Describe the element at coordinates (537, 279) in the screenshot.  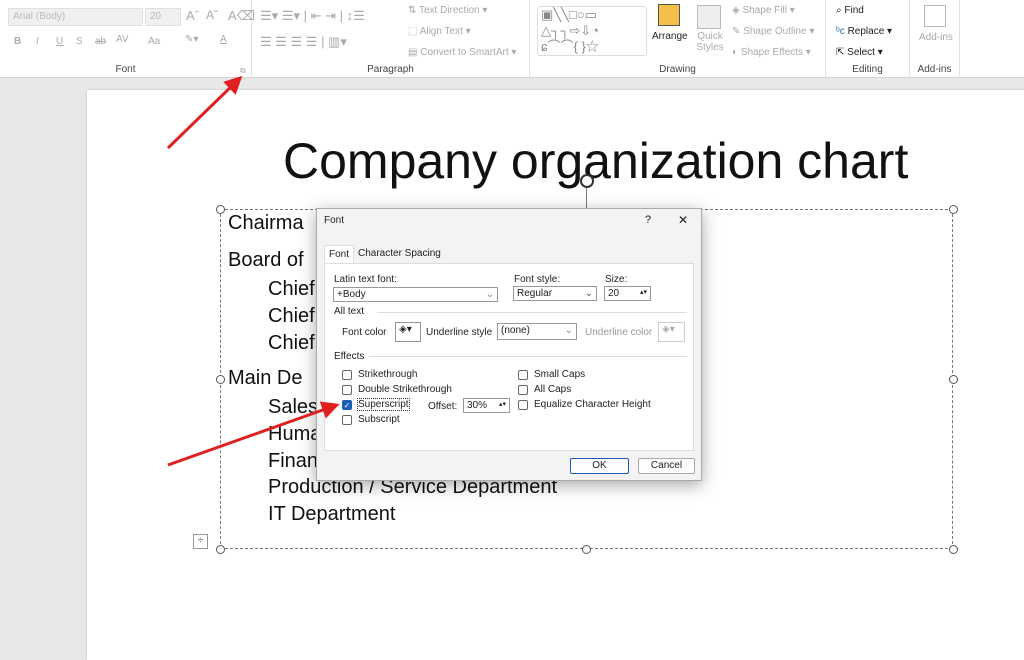
I see `font-style-label: Font style:` at that location.